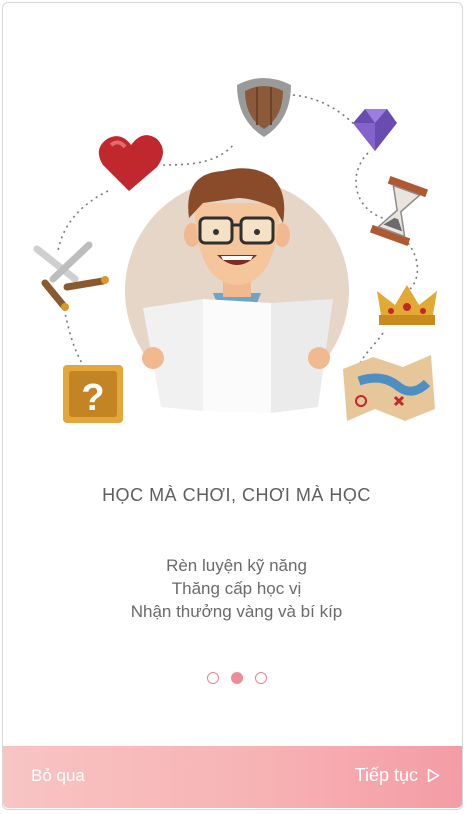 The width and height of the screenshot is (467, 814). Describe the element at coordinates (236, 495) in the screenshot. I see `onboarding-title: HỌC MÀ CHƠI, CHƠI MÀ HỌC` at that location.